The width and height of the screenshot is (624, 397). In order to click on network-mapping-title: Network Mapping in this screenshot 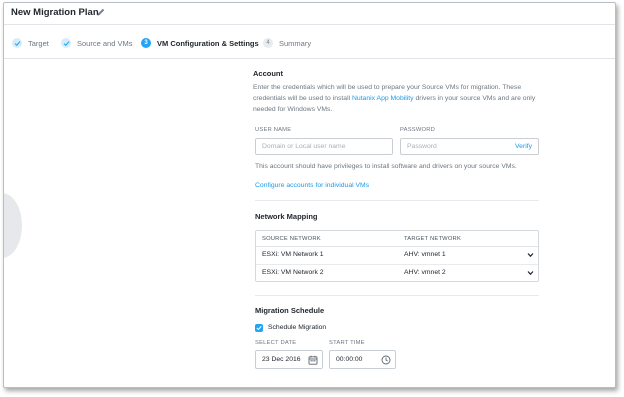, I will do `click(286, 216)`.